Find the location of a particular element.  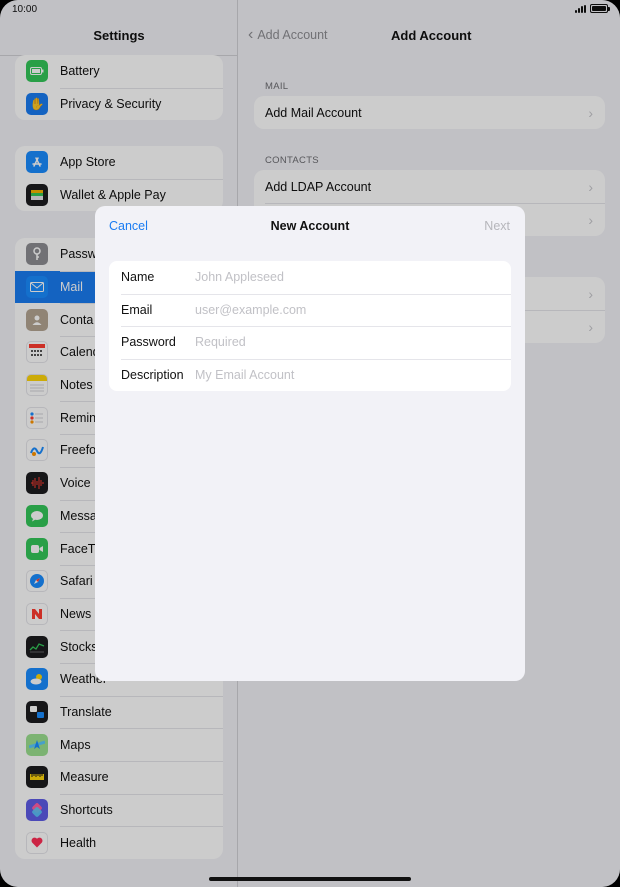

cancel-button: Cancel is located at coordinates (128, 226).